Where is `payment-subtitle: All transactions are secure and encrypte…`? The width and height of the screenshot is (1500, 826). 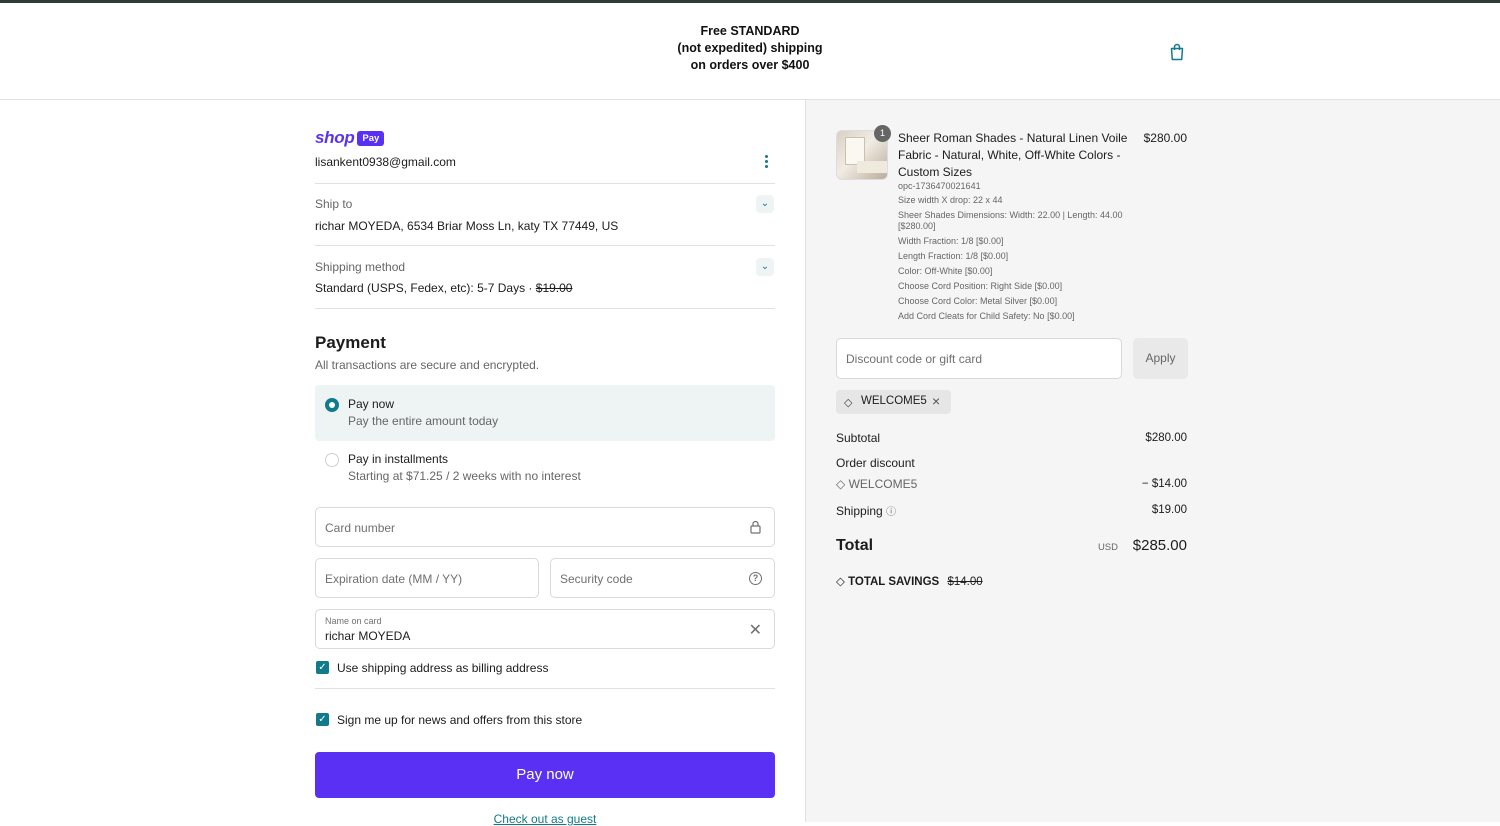
payment-subtitle: All transactions are secure and encrypte… is located at coordinates (427, 365).